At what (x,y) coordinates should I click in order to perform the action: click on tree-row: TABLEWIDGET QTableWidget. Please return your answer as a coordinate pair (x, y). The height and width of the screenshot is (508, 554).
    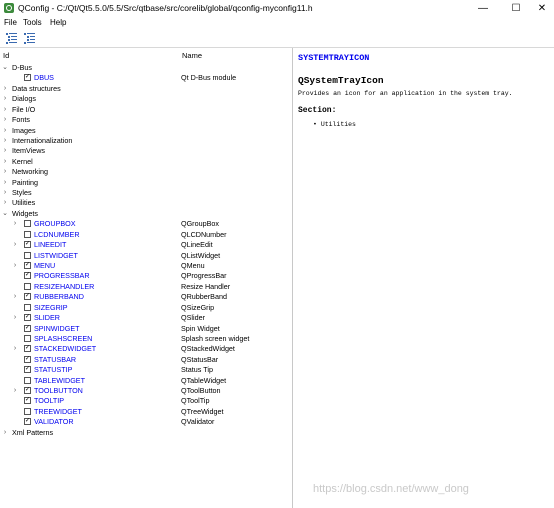
    Looking at the image, I should click on (146, 381).